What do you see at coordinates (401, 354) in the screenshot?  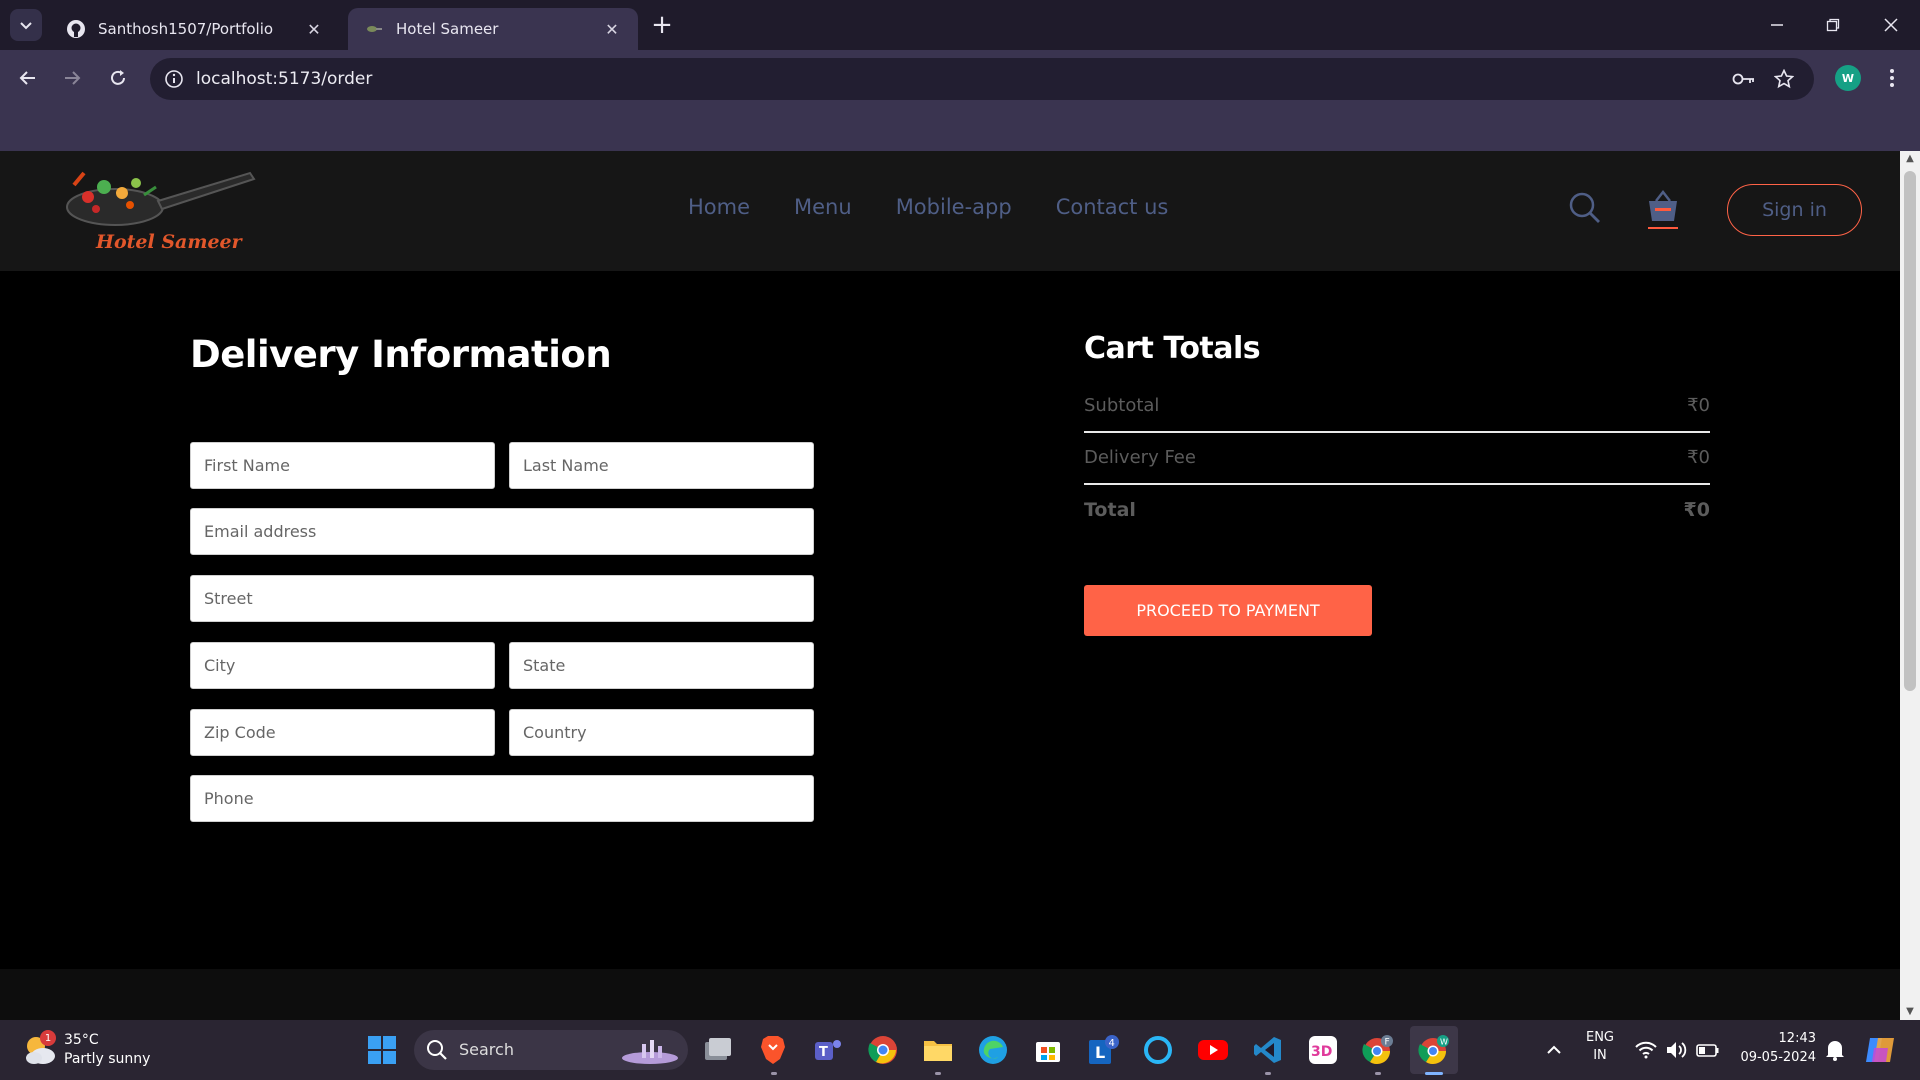 I see `delivery-title: Delivery Information` at bounding box center [401, 354].